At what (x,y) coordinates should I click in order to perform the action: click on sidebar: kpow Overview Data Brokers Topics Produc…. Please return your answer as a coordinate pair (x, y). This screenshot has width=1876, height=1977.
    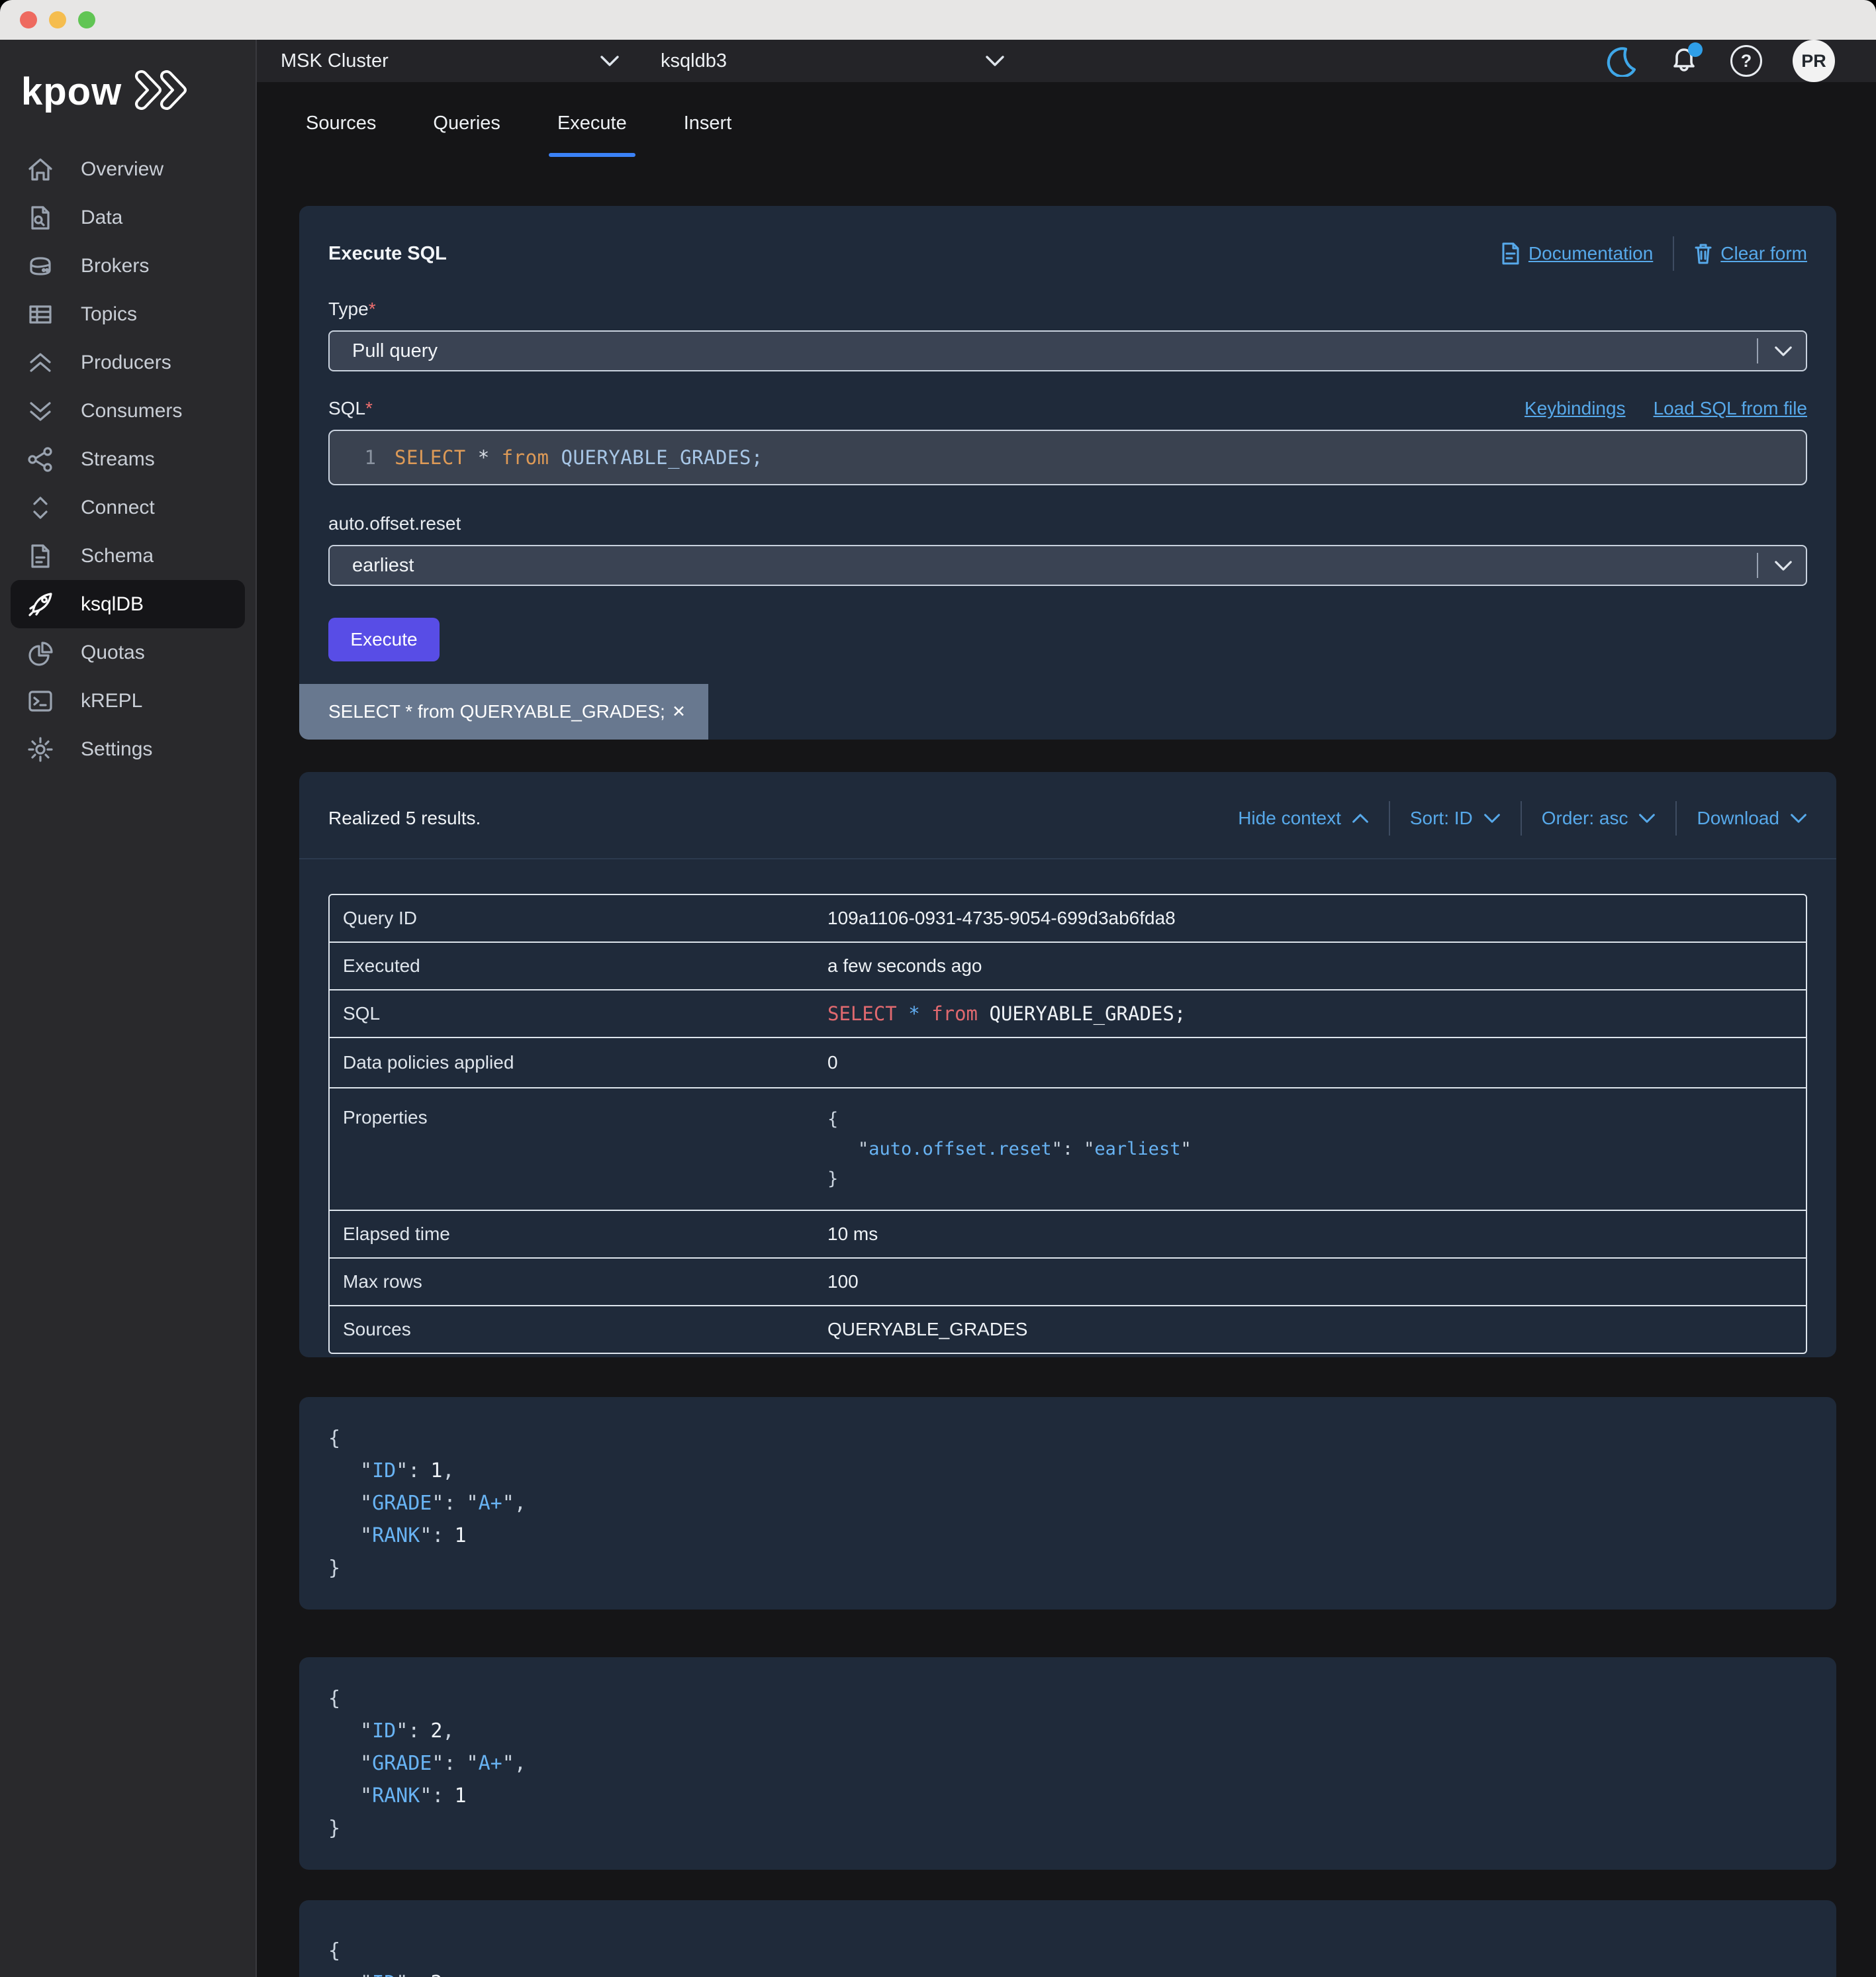
    Looking at the image, I should click on (128, 1009).